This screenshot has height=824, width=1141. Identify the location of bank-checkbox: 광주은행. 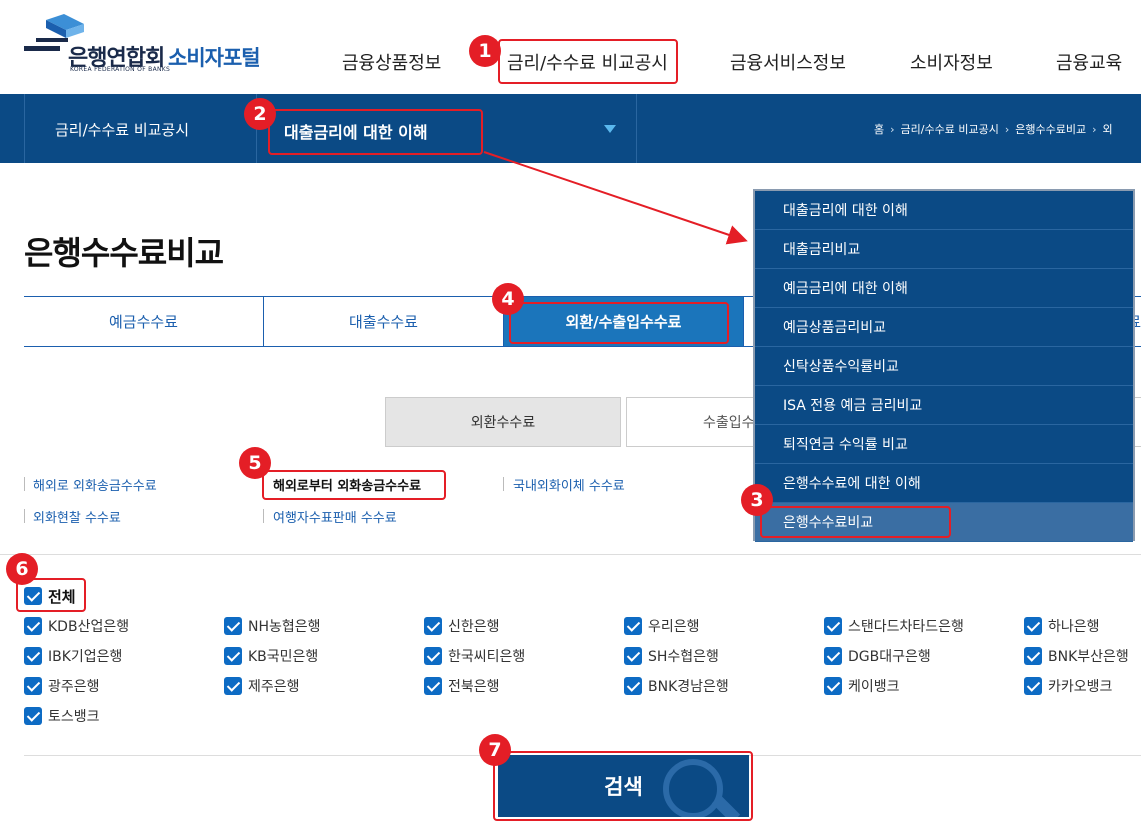
(62, 686).